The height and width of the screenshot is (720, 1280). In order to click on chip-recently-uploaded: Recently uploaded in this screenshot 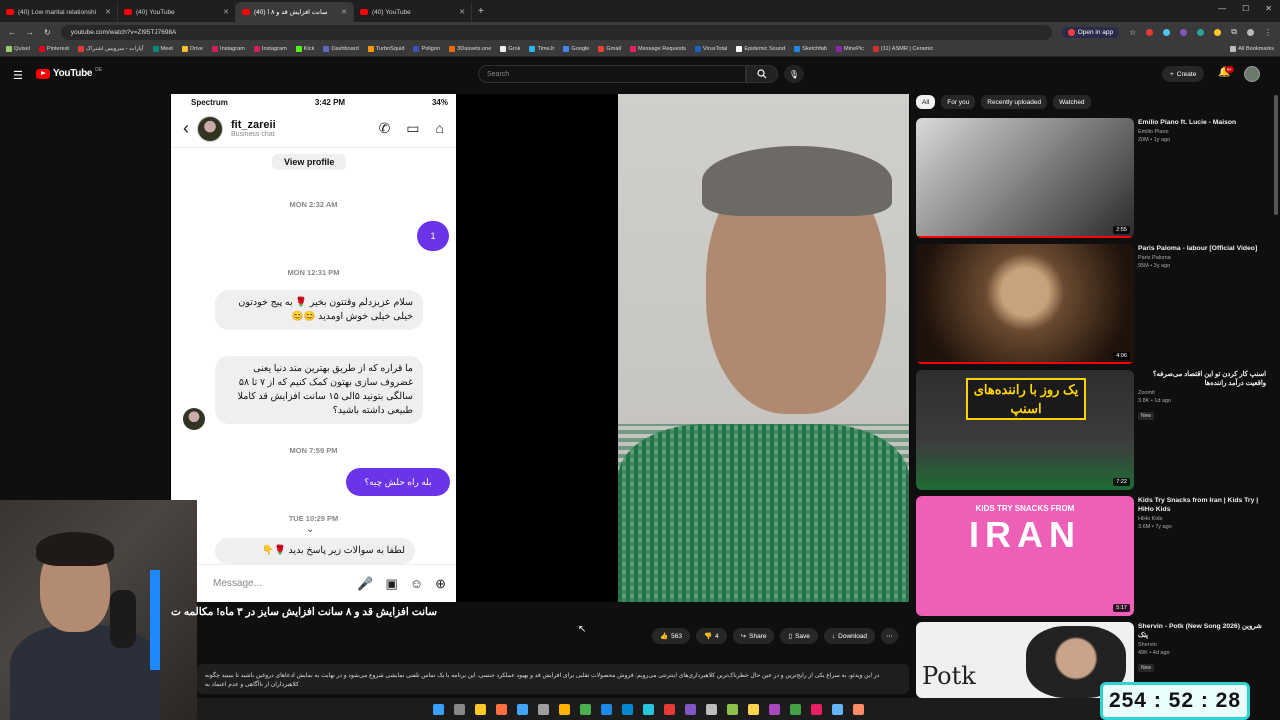, I will do `click(1014, 102)`.